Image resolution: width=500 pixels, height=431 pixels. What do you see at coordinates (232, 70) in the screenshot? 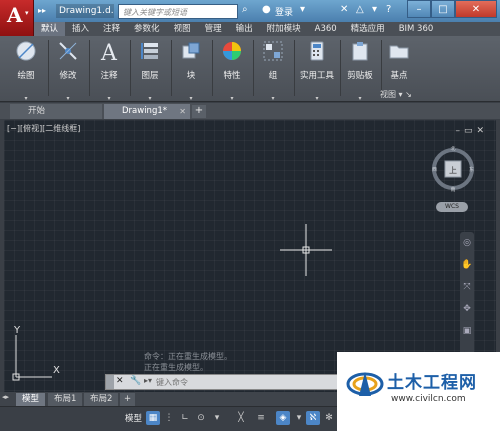
I see `properties-button: 特性 ▾` at bounding box center [232, 70].